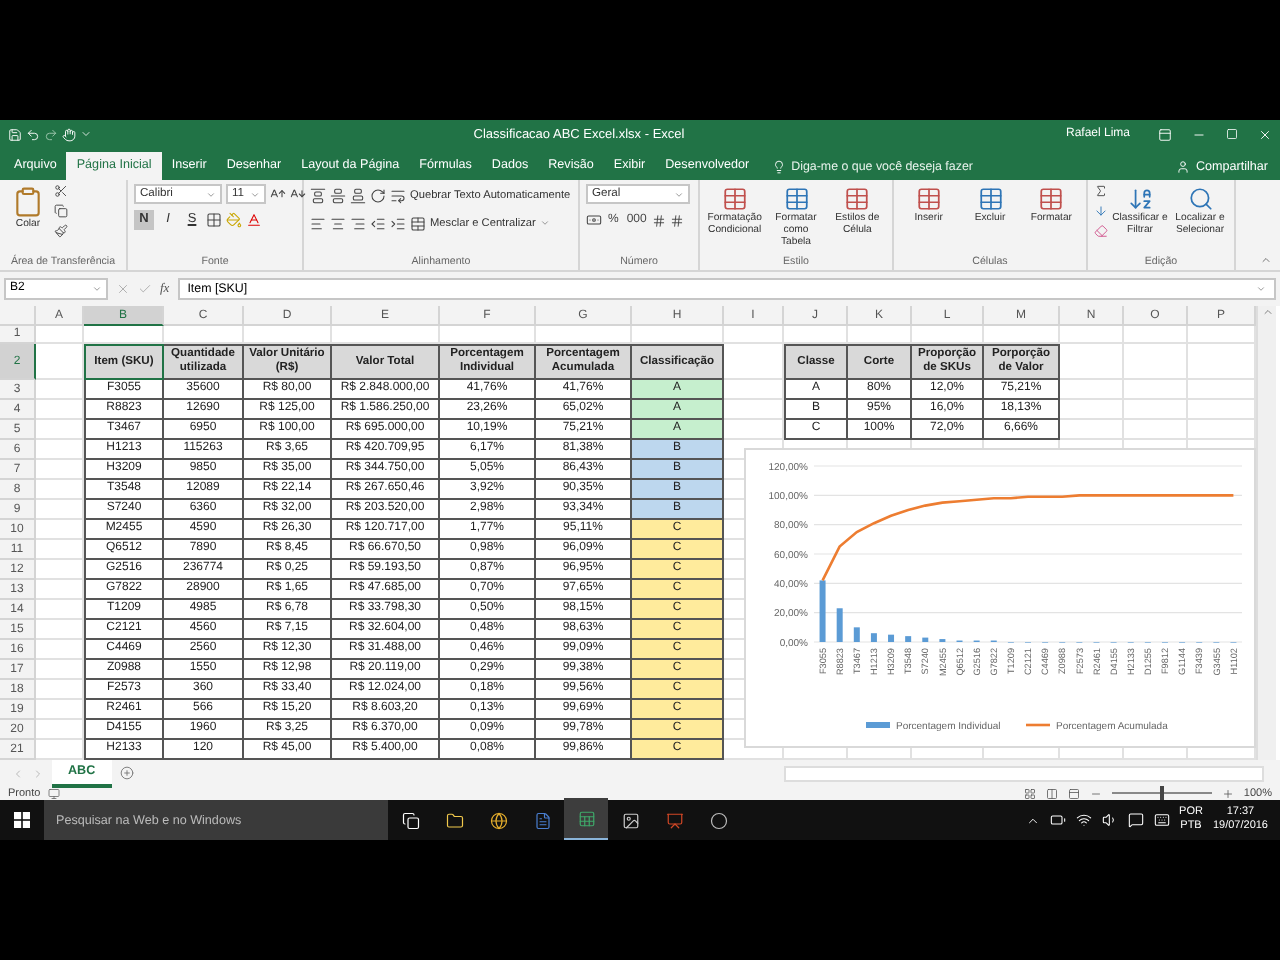 This screenshot has width=1280, height=960. What do you see at coordinates (61, 211) in the screenshot?
I see `copy-icon` at bounding box center [61, 211].